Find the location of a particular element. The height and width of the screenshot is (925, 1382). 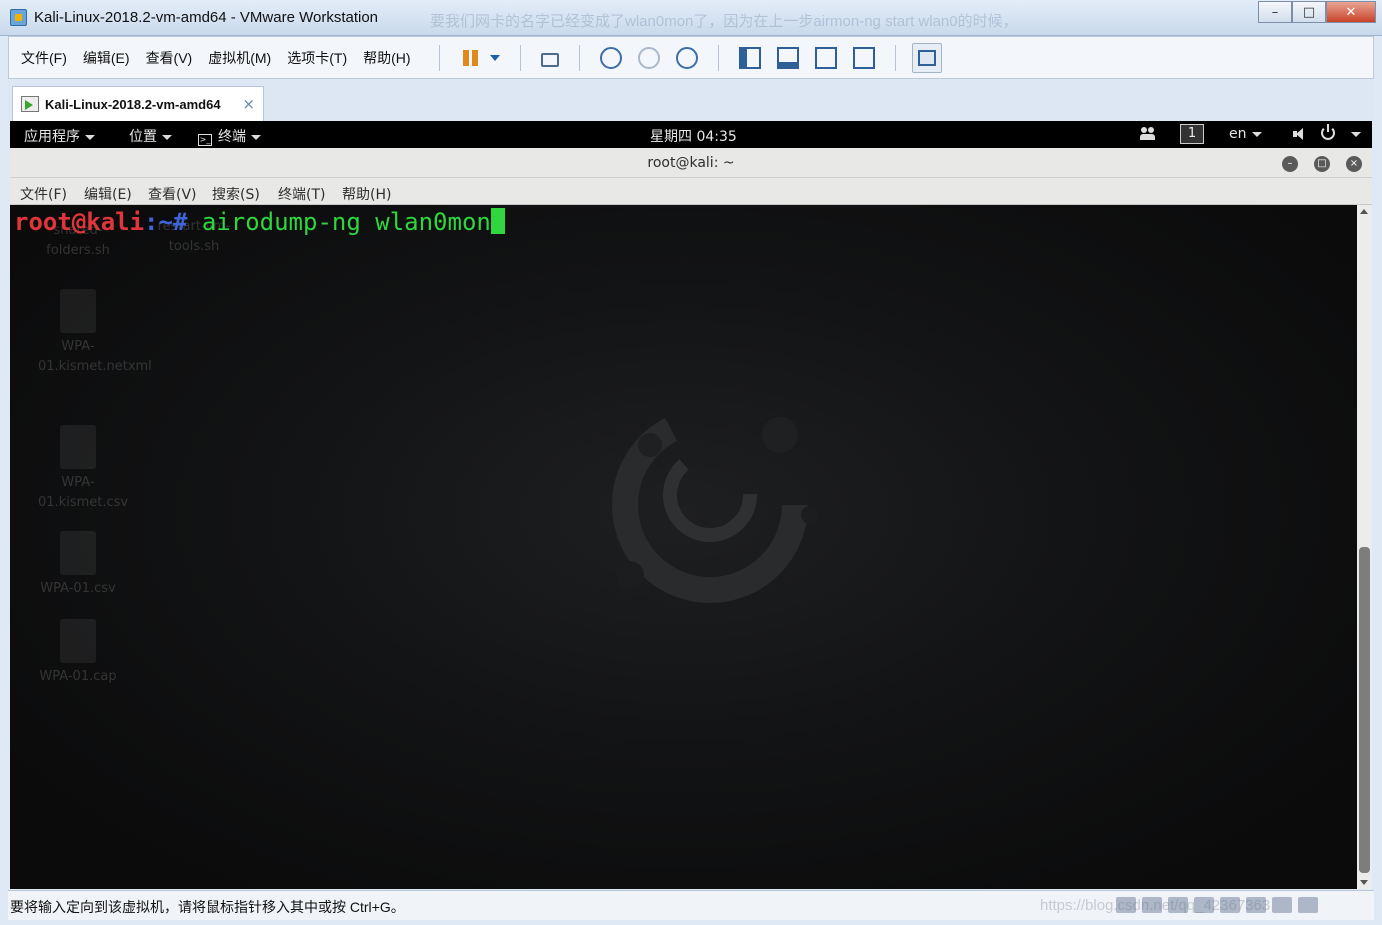

menu-view: 查看(V) is located at coordinates (169, 58).